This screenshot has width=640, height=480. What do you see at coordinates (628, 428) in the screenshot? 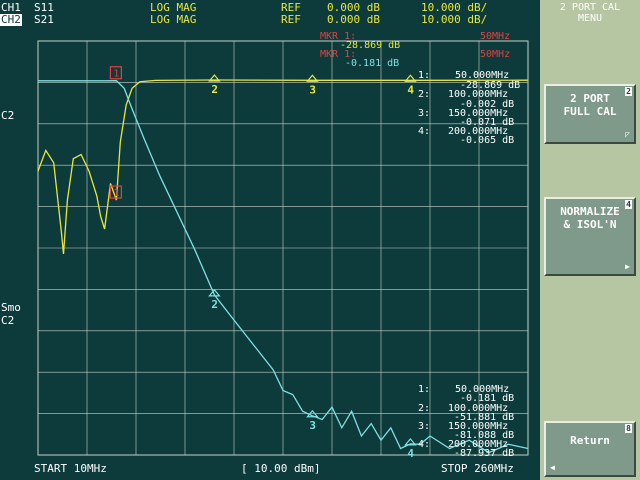
I see `softkey-index-badge: 8` at bounding box center [628, 428].